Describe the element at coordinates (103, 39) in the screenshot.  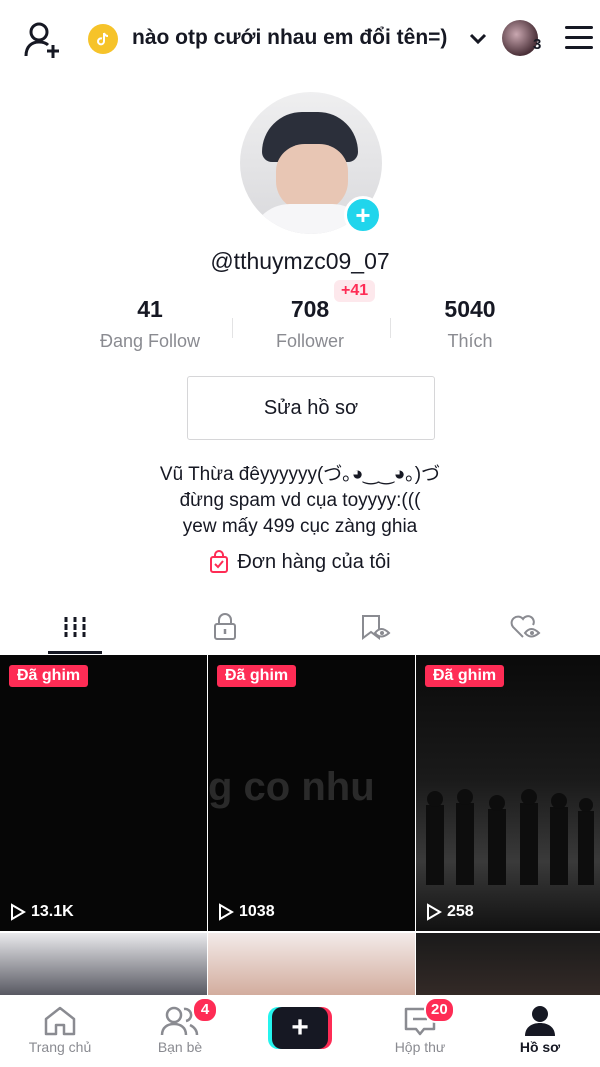
I see `coin-icon` at that location.